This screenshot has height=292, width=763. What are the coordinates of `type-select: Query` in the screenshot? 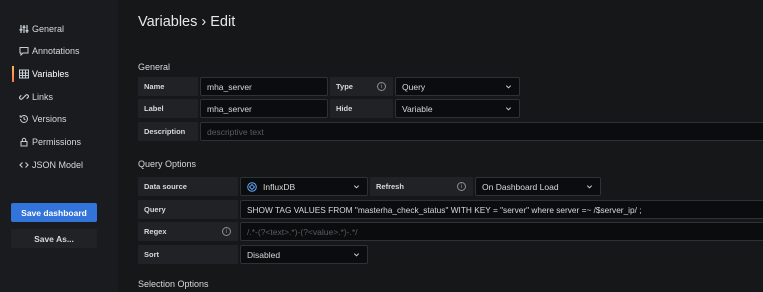 It's located at (457, 86).